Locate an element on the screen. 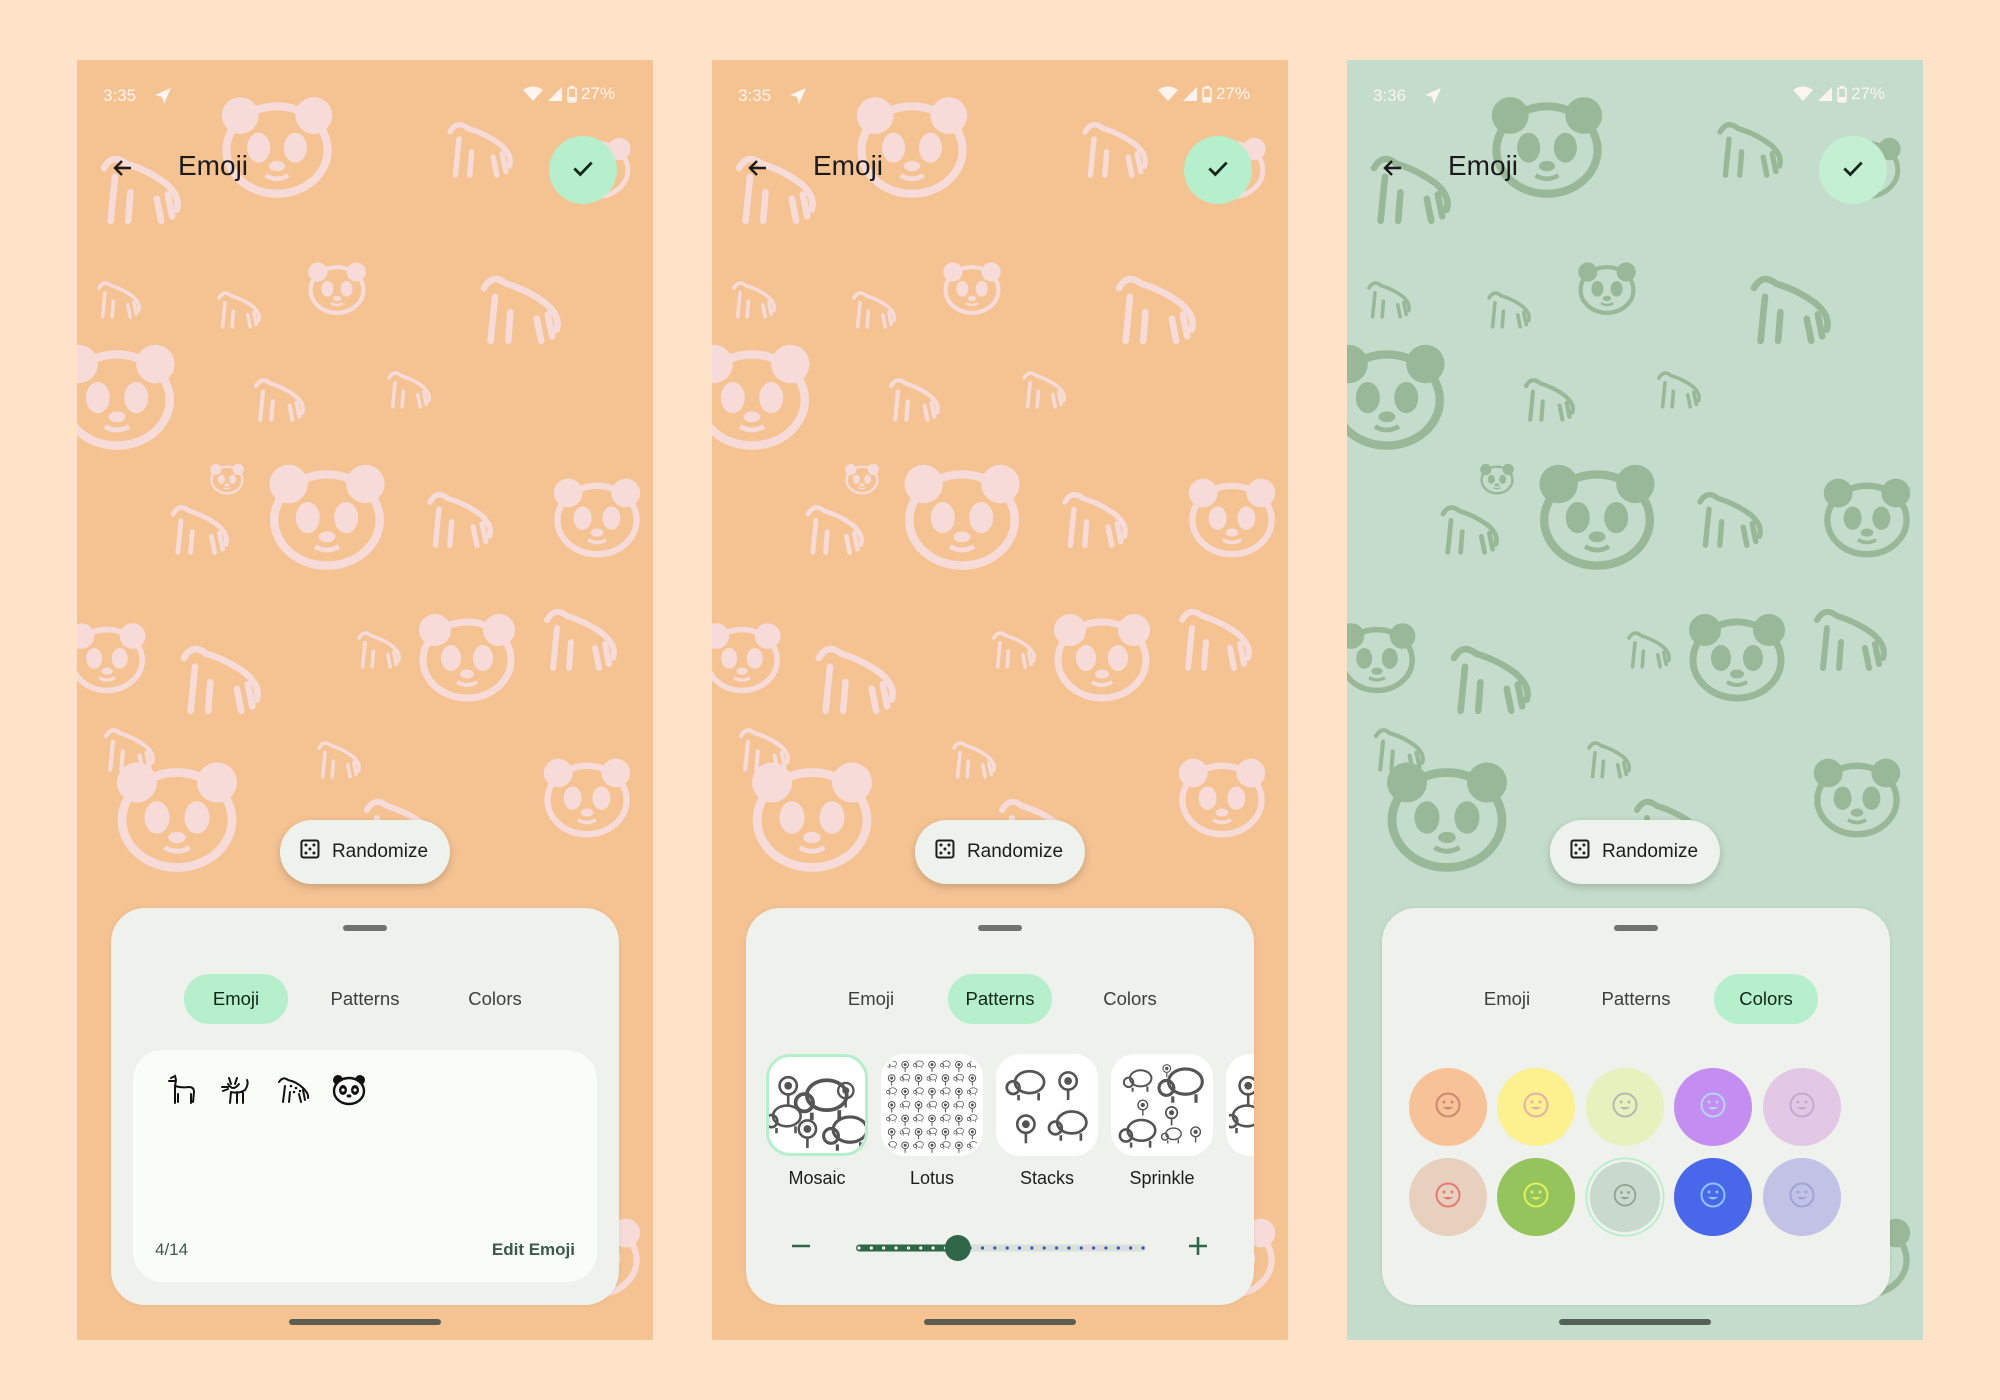  pattern-label: Stacks is located at coordinates (1047, 1178).